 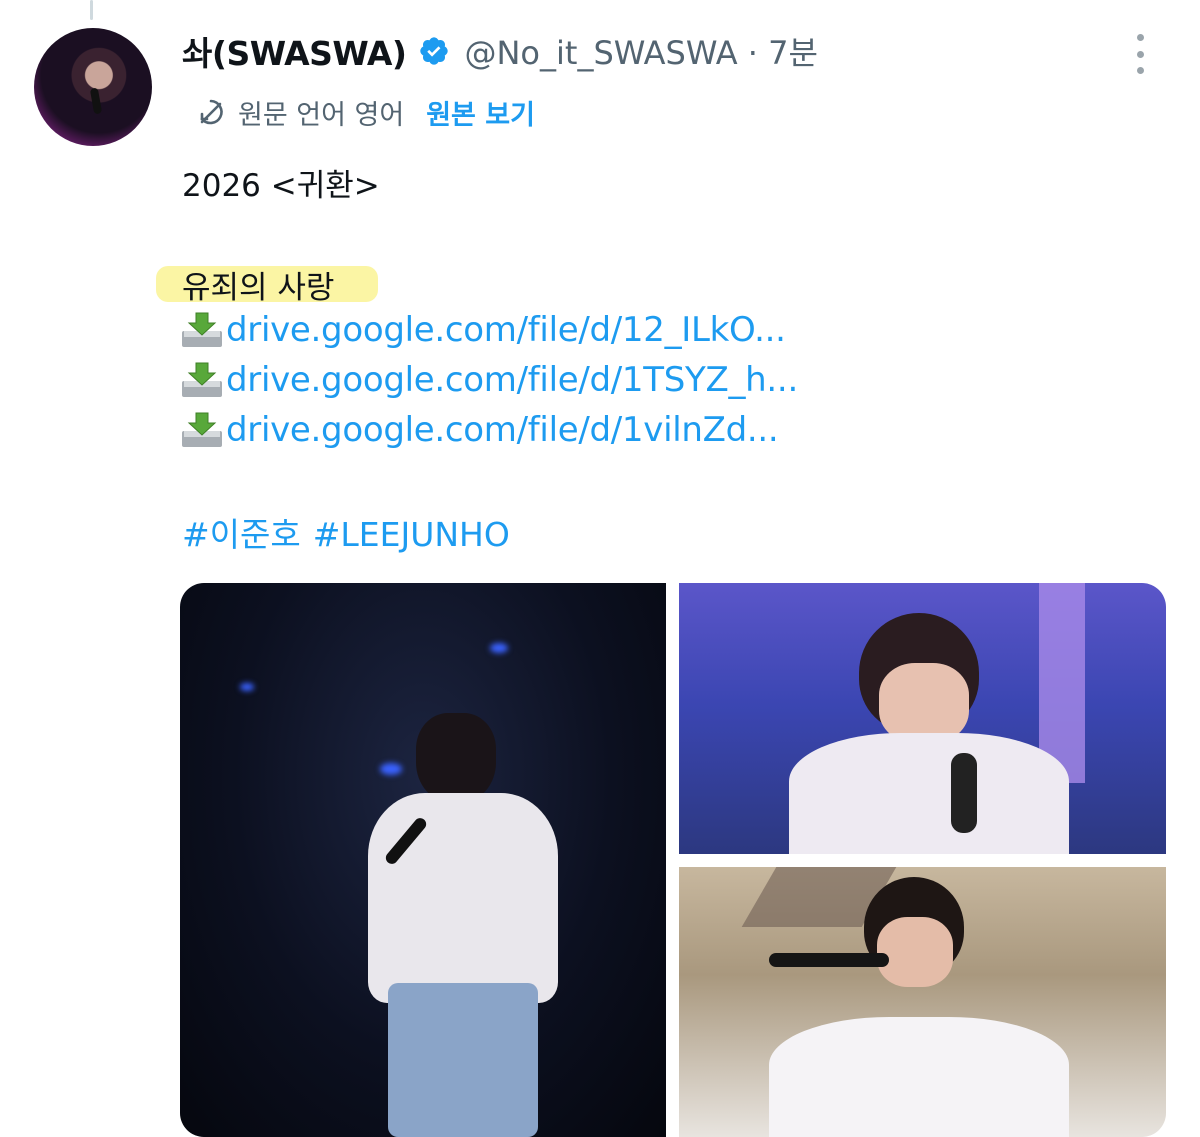 What do you see at coordinates (211, 112) in the screenshot?
I see `translate-icon` at bounding box center [211, 112].